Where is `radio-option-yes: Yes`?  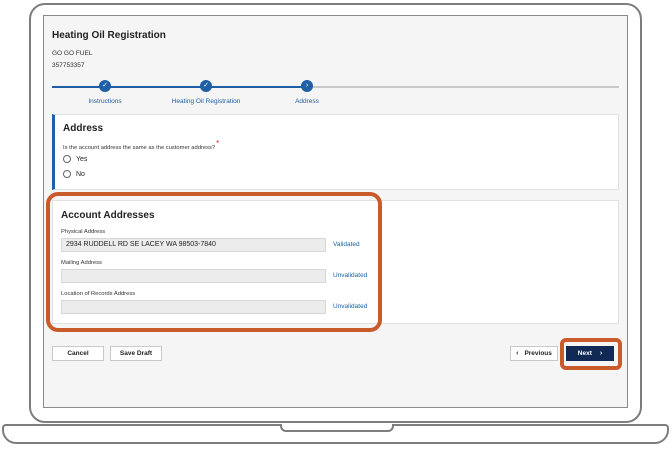 radio-option-yes: Yes is located at coordinates (75, 159).